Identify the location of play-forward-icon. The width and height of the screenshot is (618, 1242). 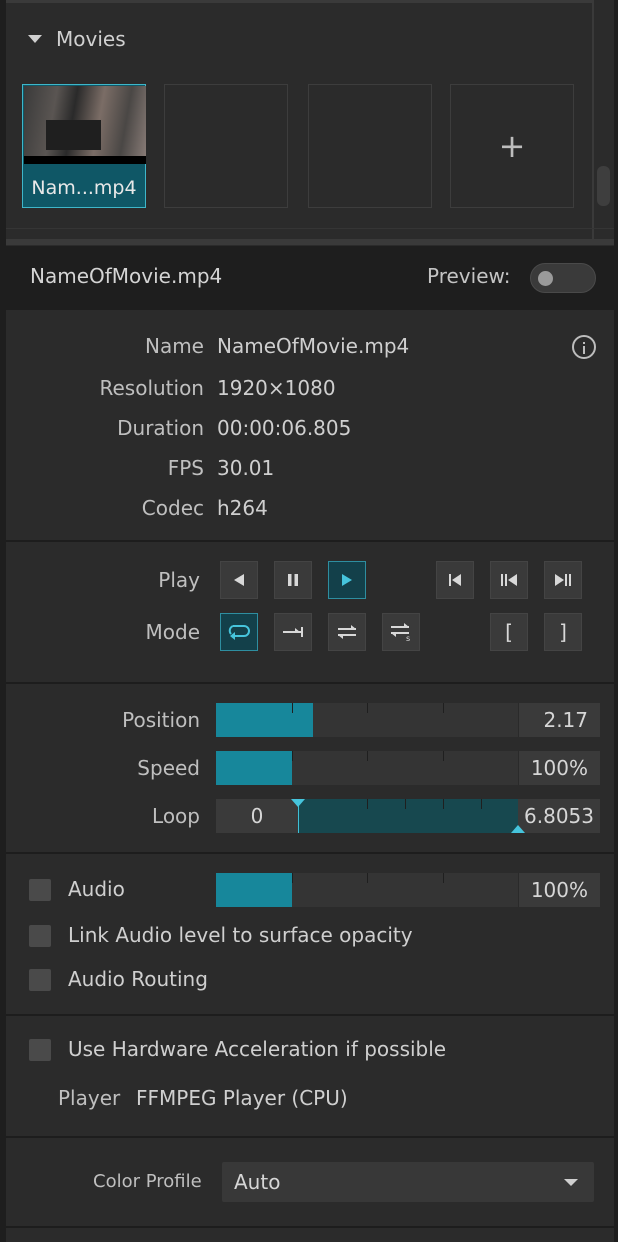
(347, 580).